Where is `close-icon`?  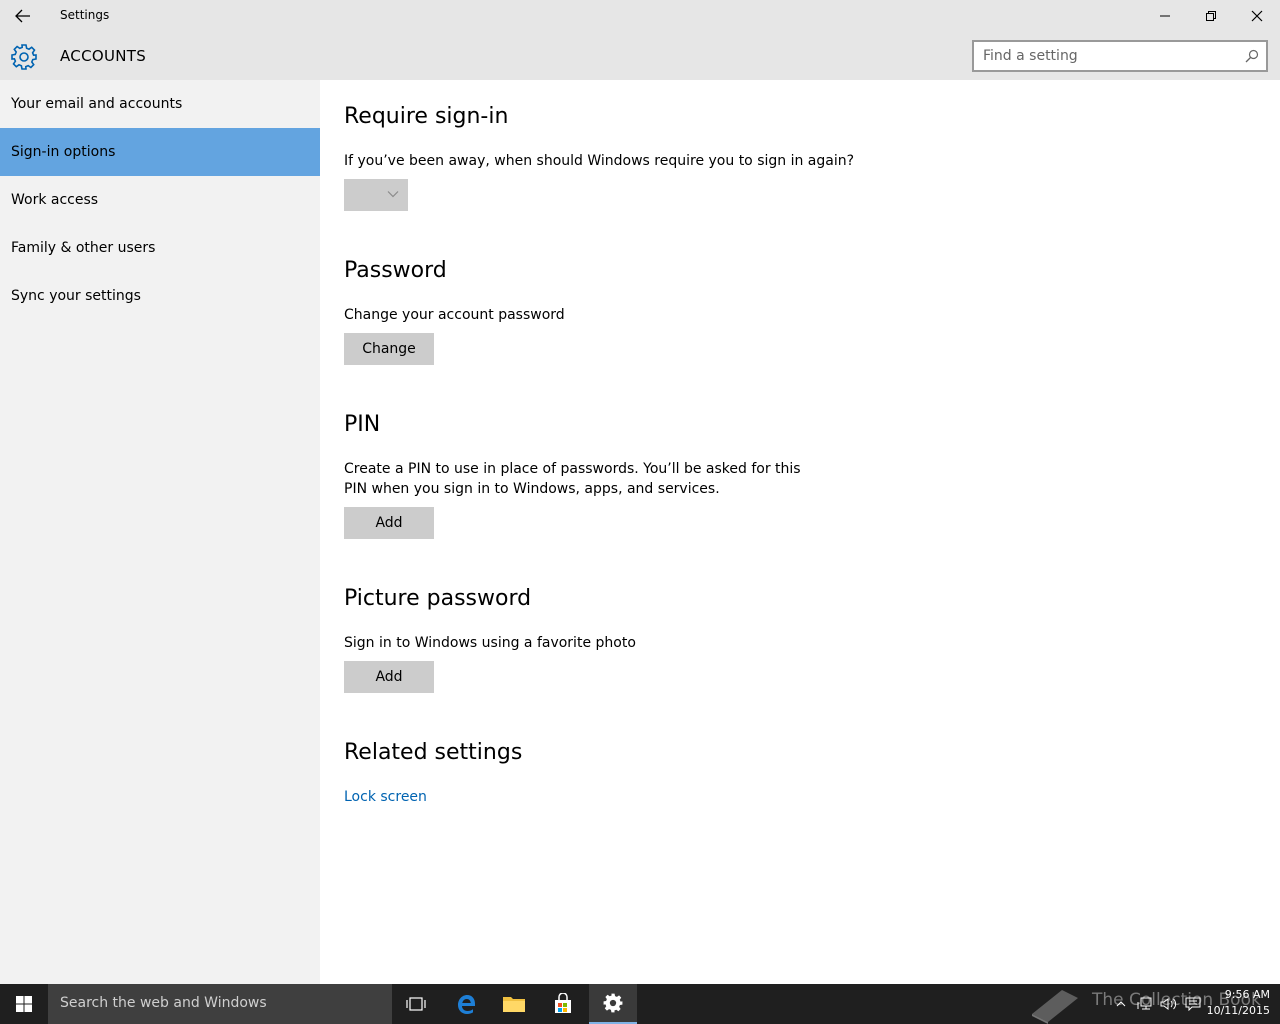 close-icon is located at coordinates (1257, 16).